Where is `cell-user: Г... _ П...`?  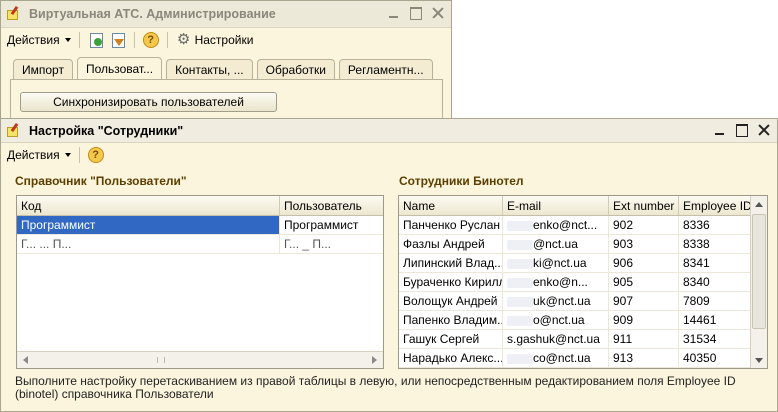
cell-user: Г... _ П... is located at coordinates (331, 244).